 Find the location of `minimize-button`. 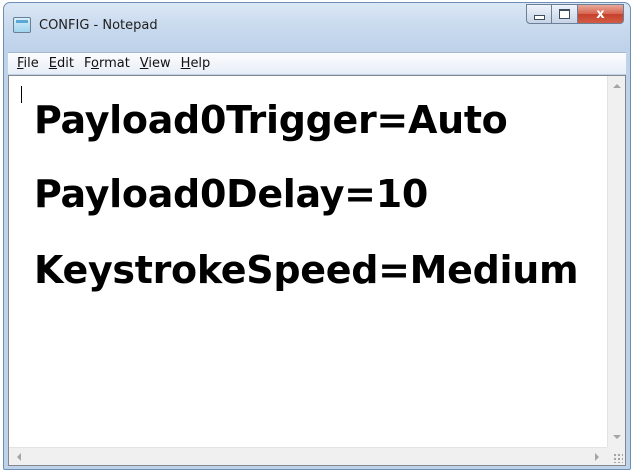

minimize-button is located at coordinates (539, 14).